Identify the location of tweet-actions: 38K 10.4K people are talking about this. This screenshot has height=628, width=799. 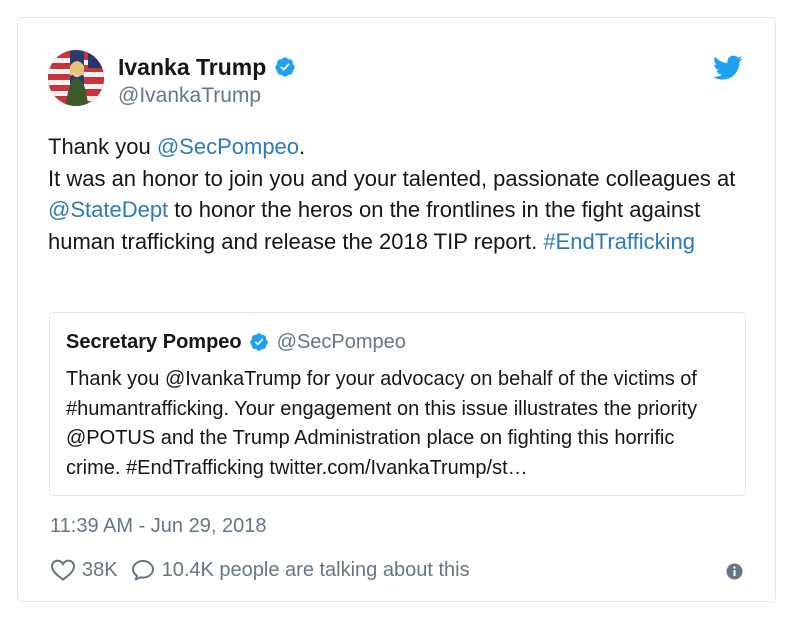
(260, 570).